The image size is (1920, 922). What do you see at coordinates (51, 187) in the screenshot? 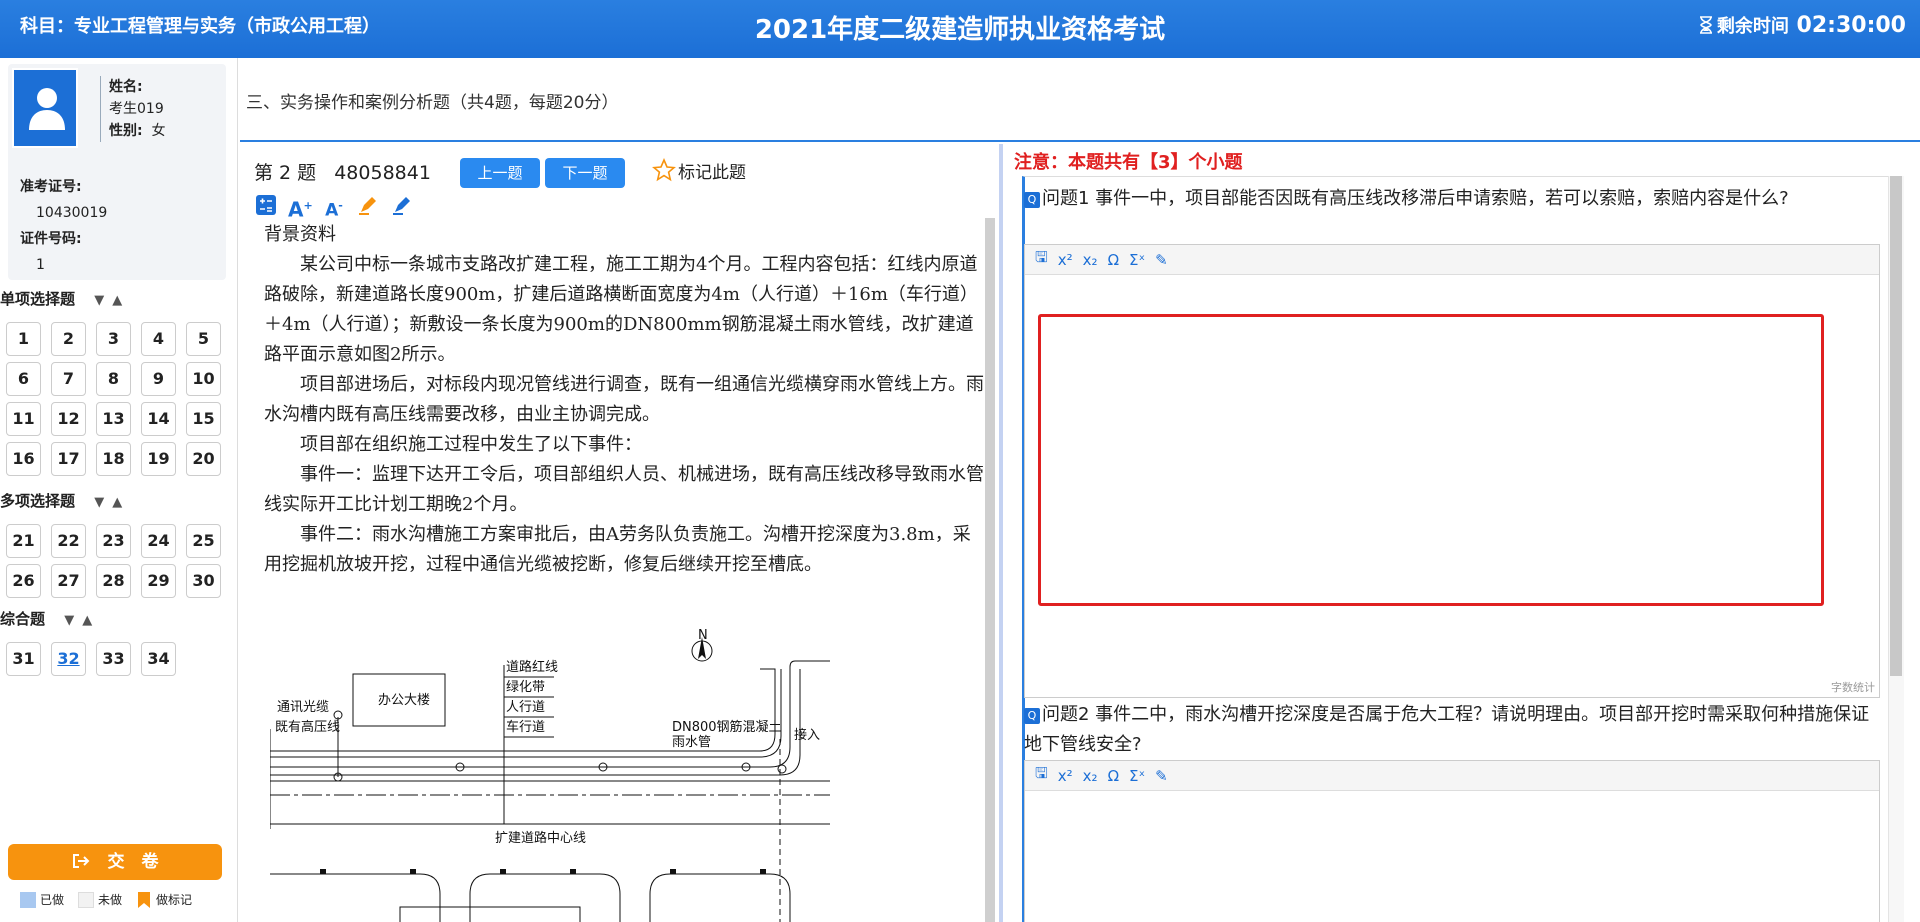
I see `admission-label: 准考证号:` at bounding box center [51, 187].